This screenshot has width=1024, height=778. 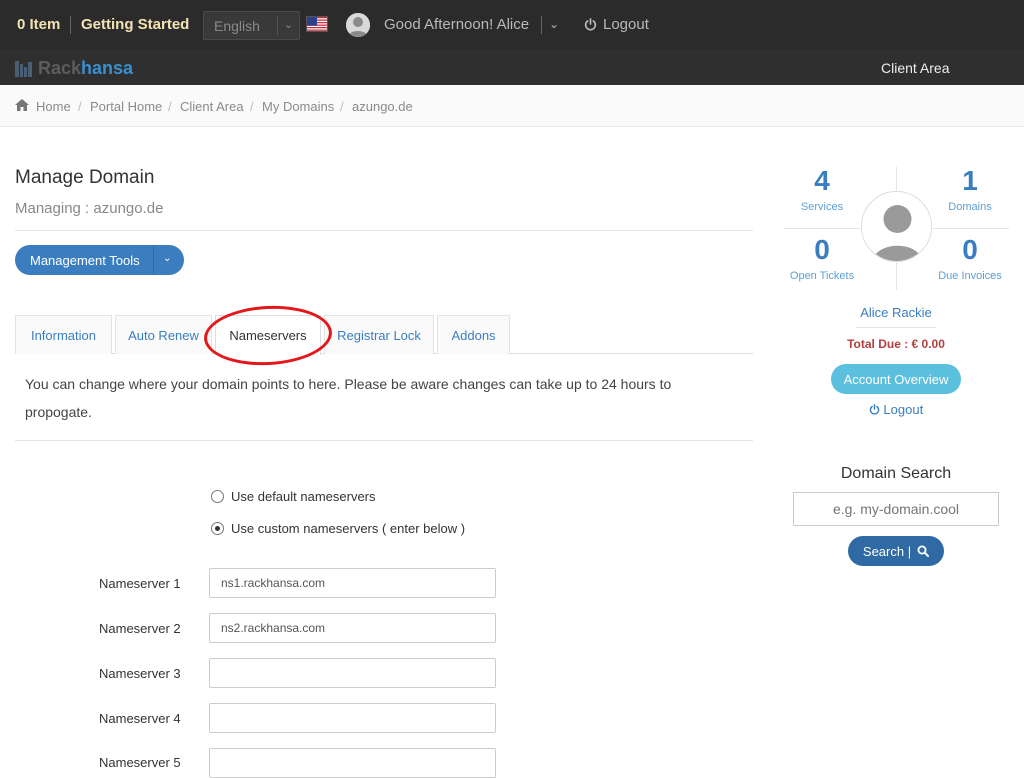 What do you see at coordinates (473, 334) in the screenshot?
I see `tab-addons: Addons` at bounding box center [473, 334].